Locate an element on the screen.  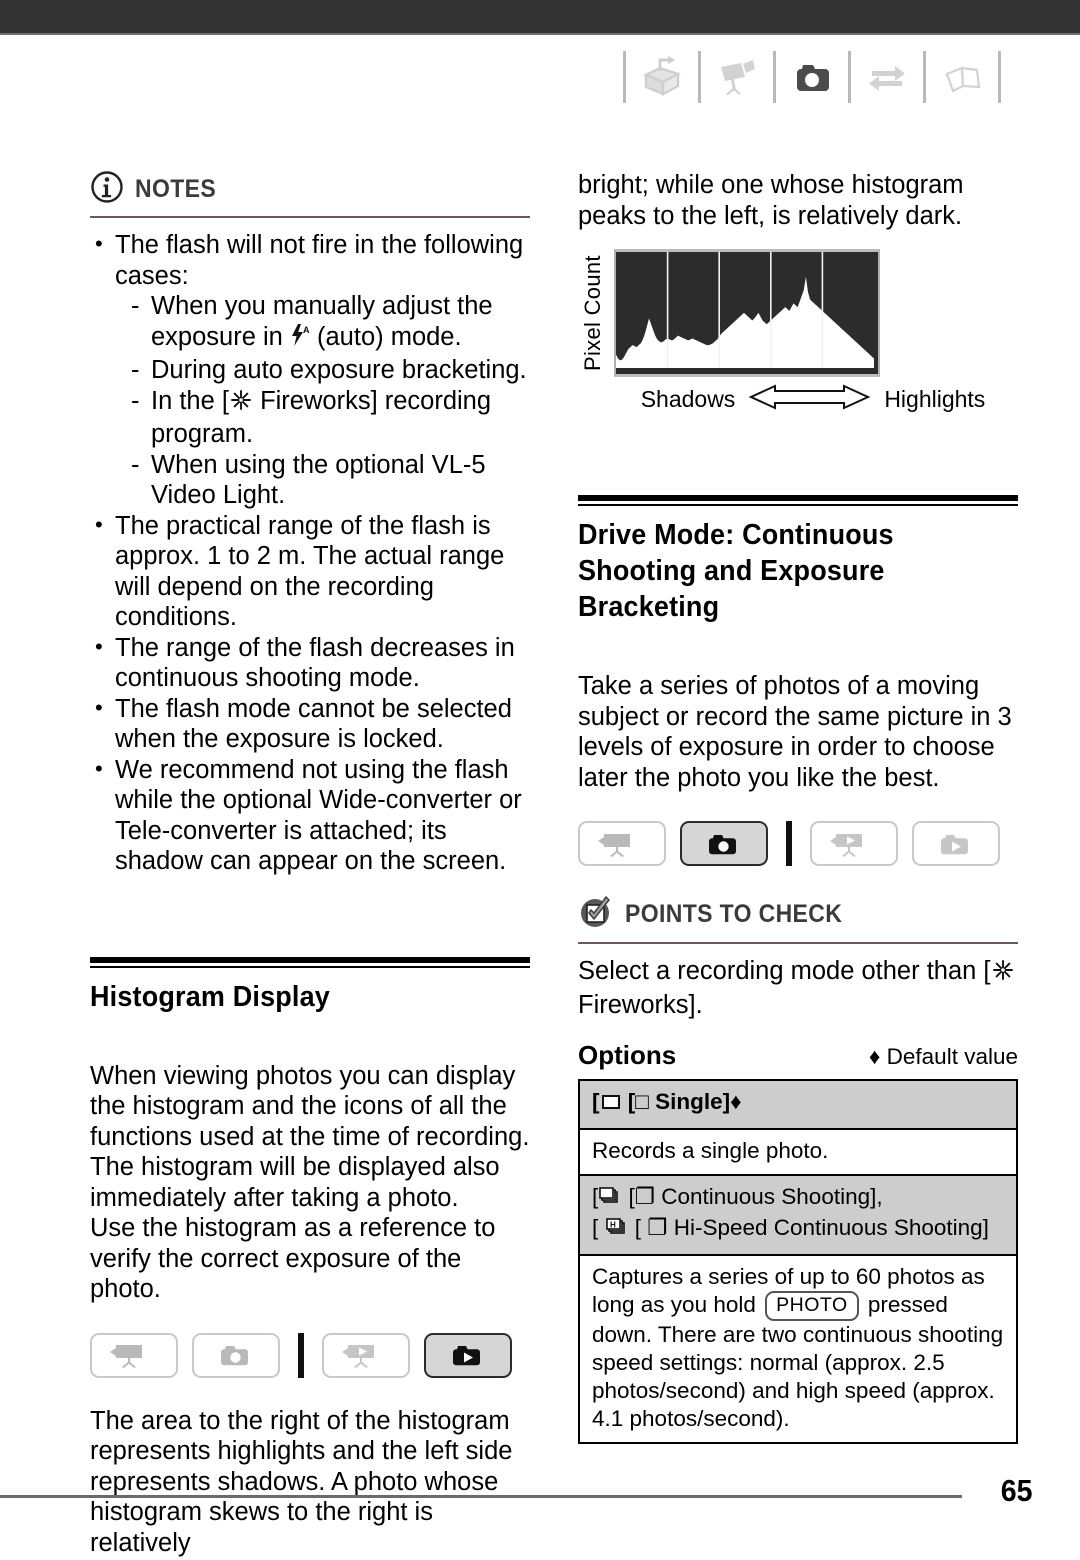
photo-camera-icon is located at coordinates (812, 77).